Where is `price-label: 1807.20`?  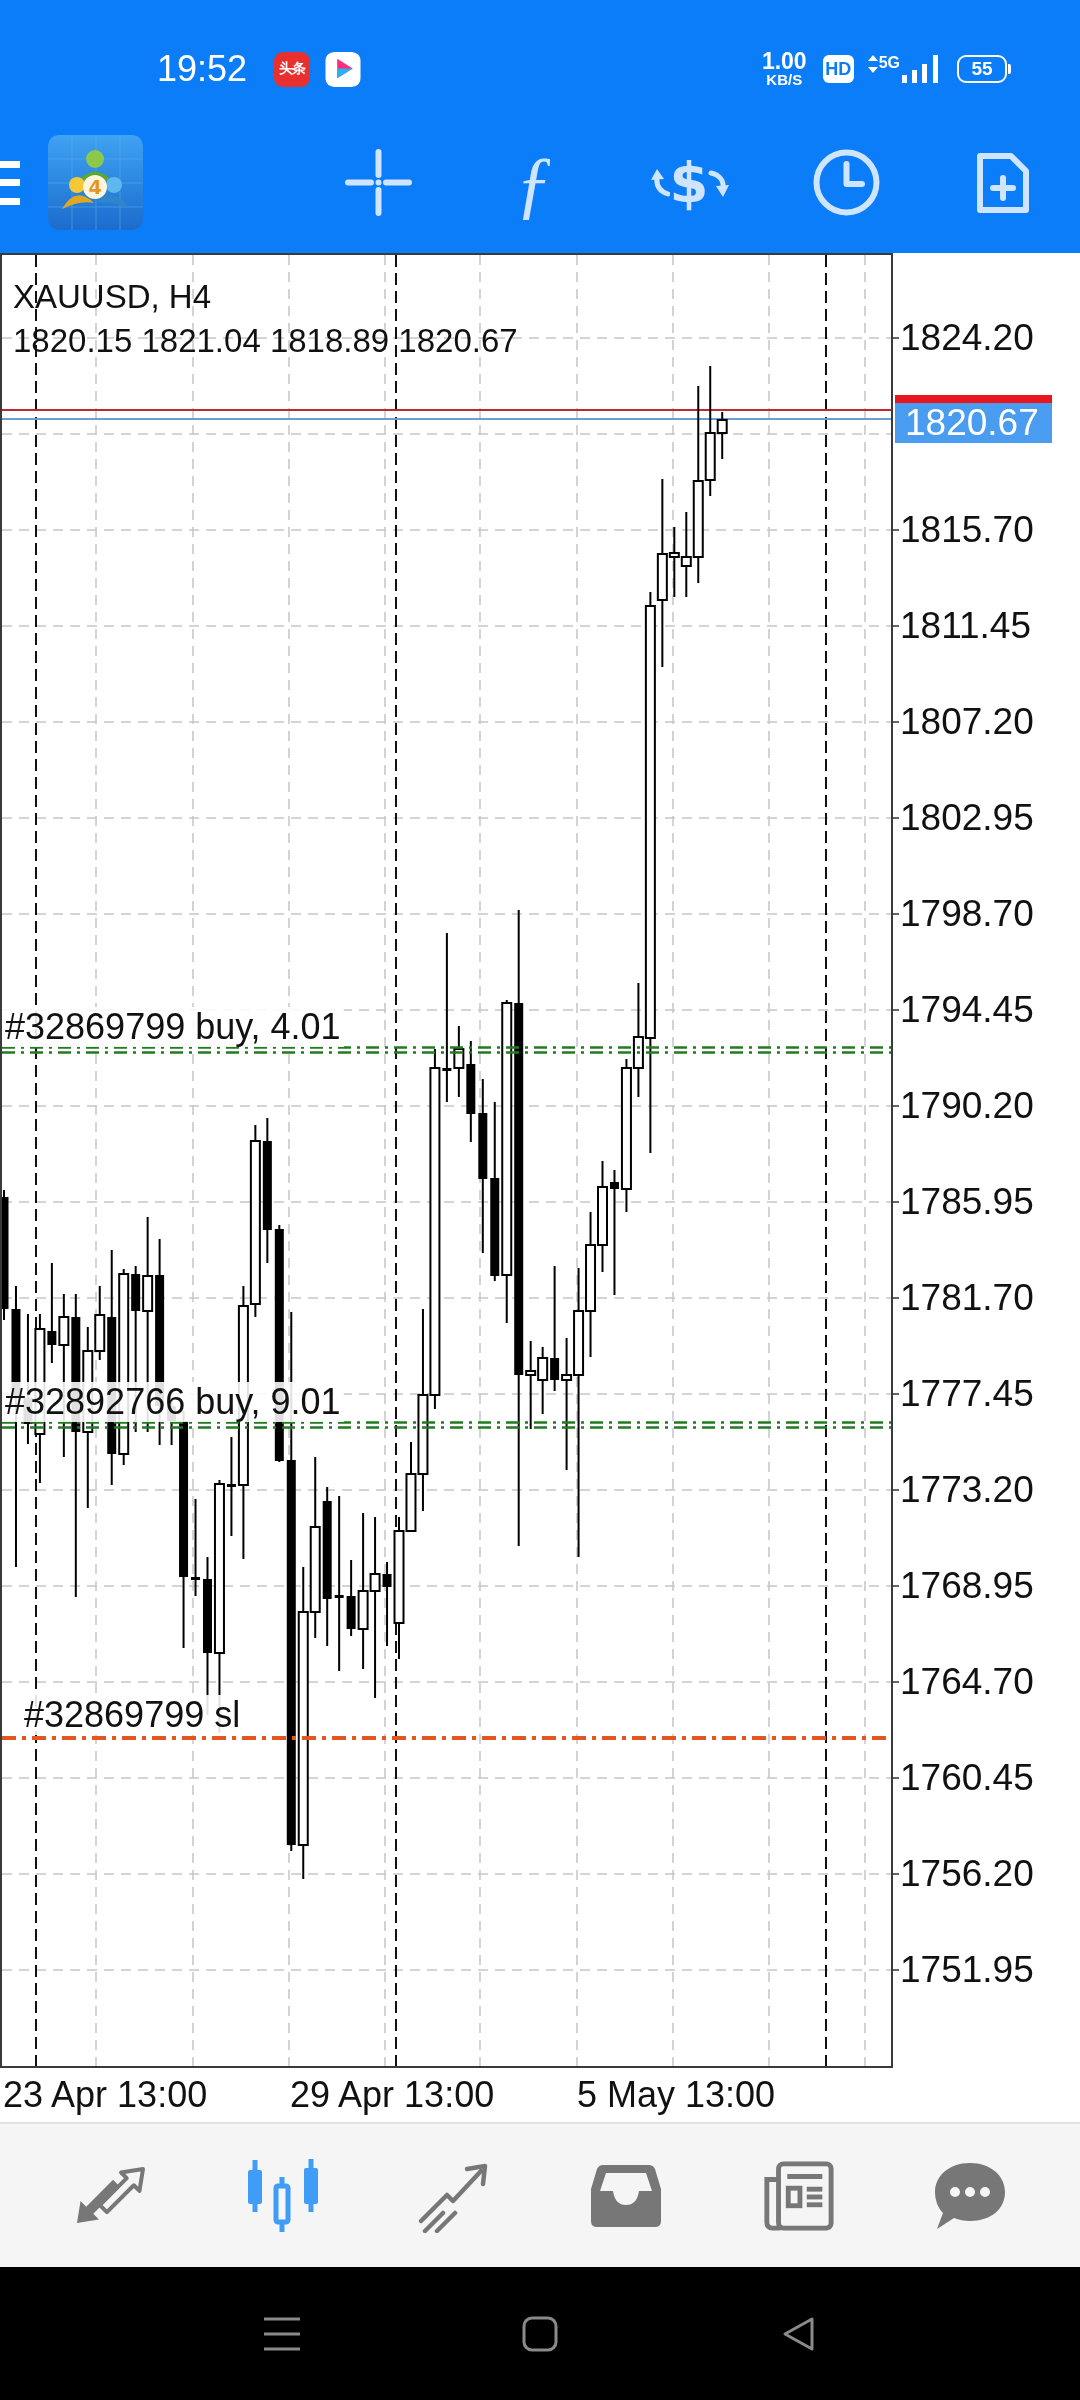
price-label: 1807.20 is located at coordinates (967, 722).